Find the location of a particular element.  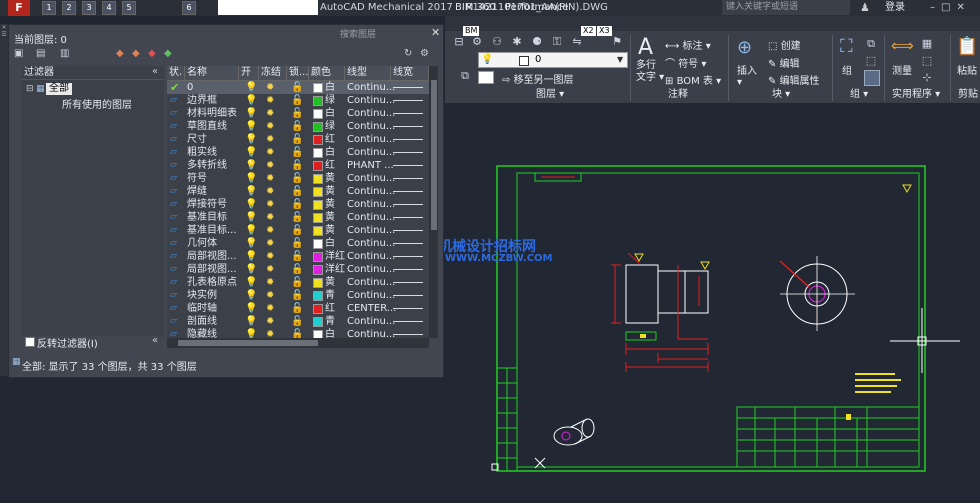

layer-color-name: 黄 is located at coordinates (330, 282).